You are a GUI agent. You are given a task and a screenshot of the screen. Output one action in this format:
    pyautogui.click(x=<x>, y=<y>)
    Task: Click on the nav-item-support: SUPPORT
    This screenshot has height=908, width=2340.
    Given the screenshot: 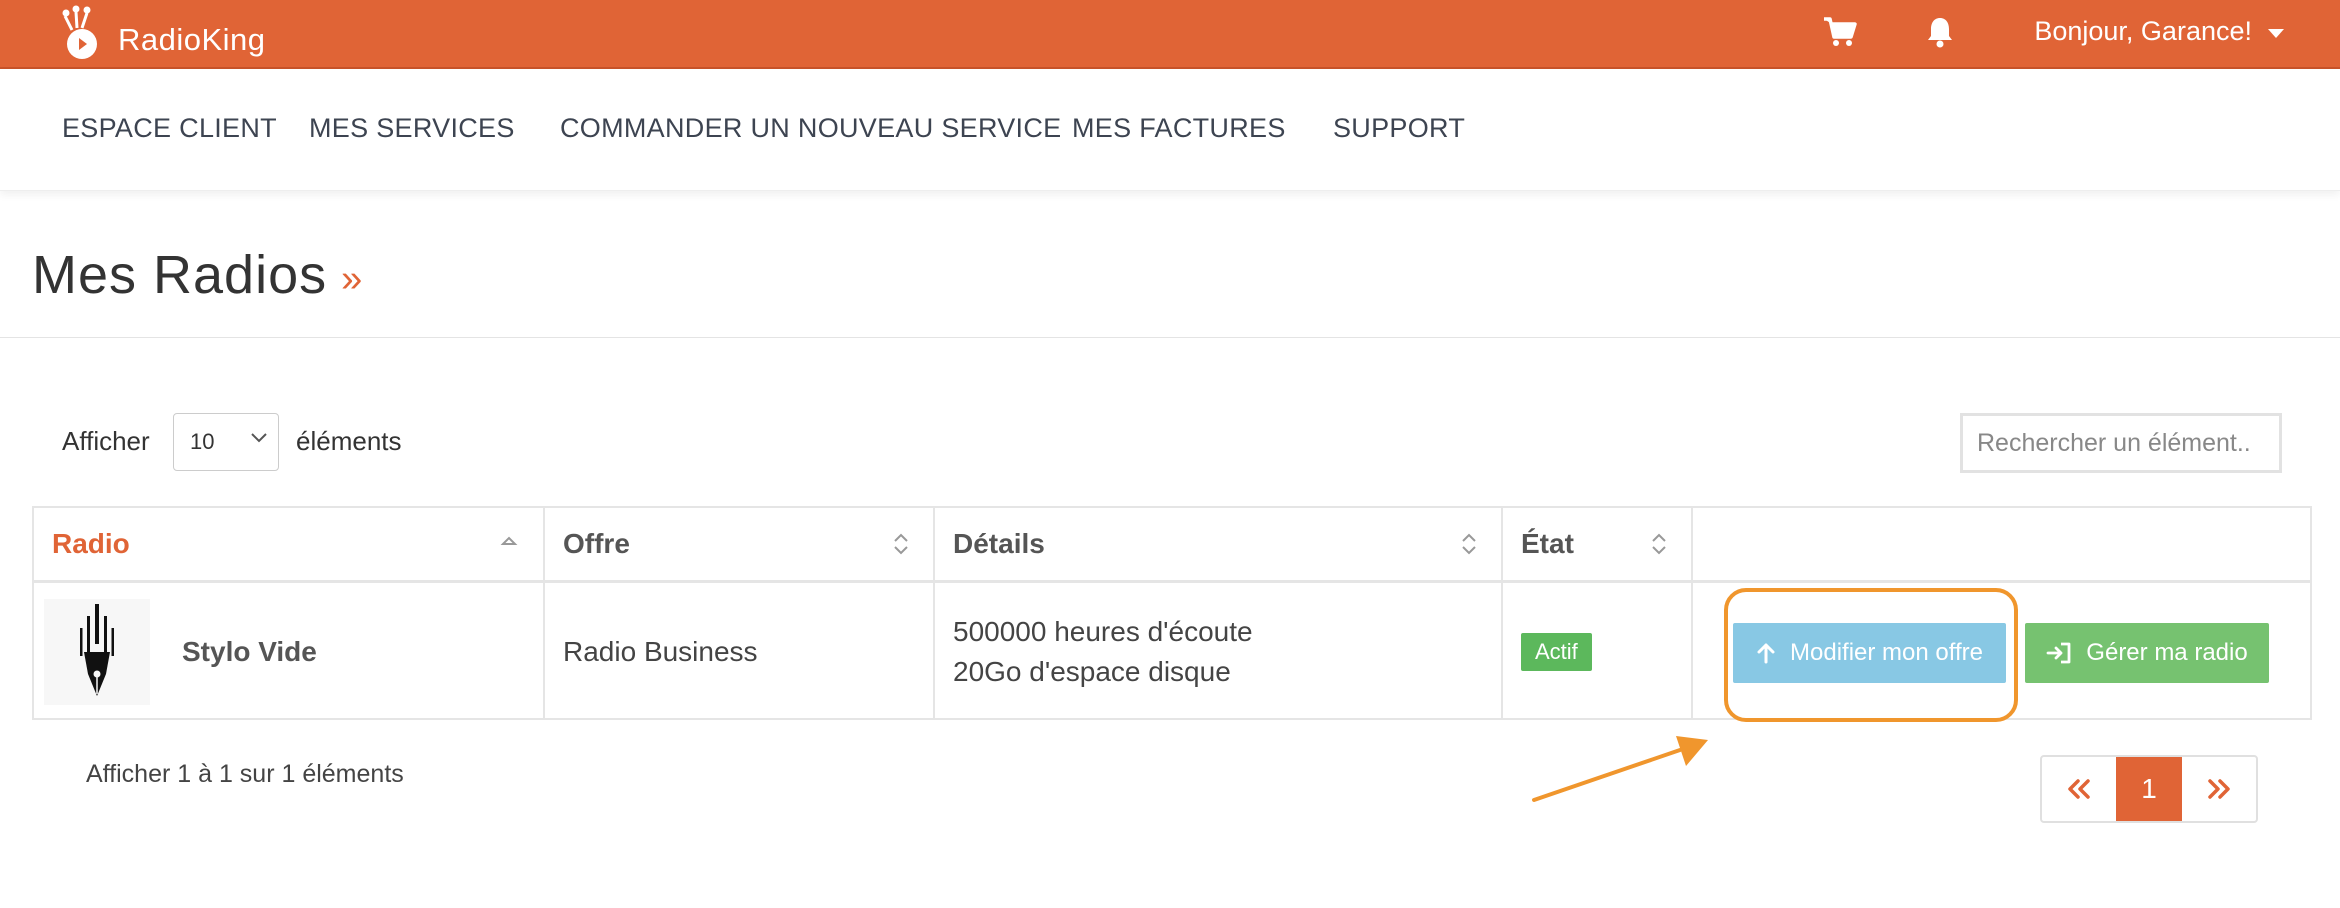 What is the action you would take?
    pyautogui.click(x=1399, y=128)
    